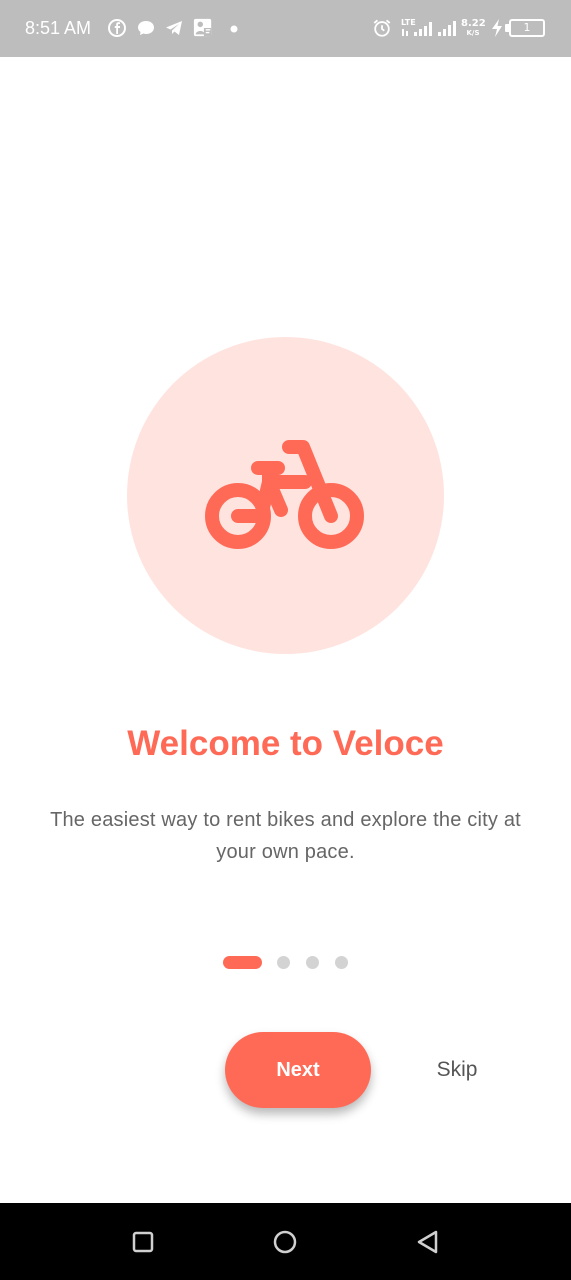  What do you see at coordinates (234, 29) in the screenshot?
I see `dot-icon` at bounding box center [234, 29].